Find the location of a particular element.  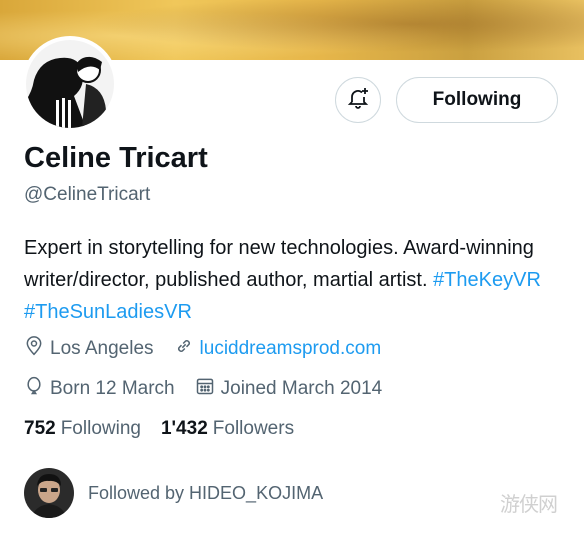

following-button: Following is located at coordinates (477, 100).